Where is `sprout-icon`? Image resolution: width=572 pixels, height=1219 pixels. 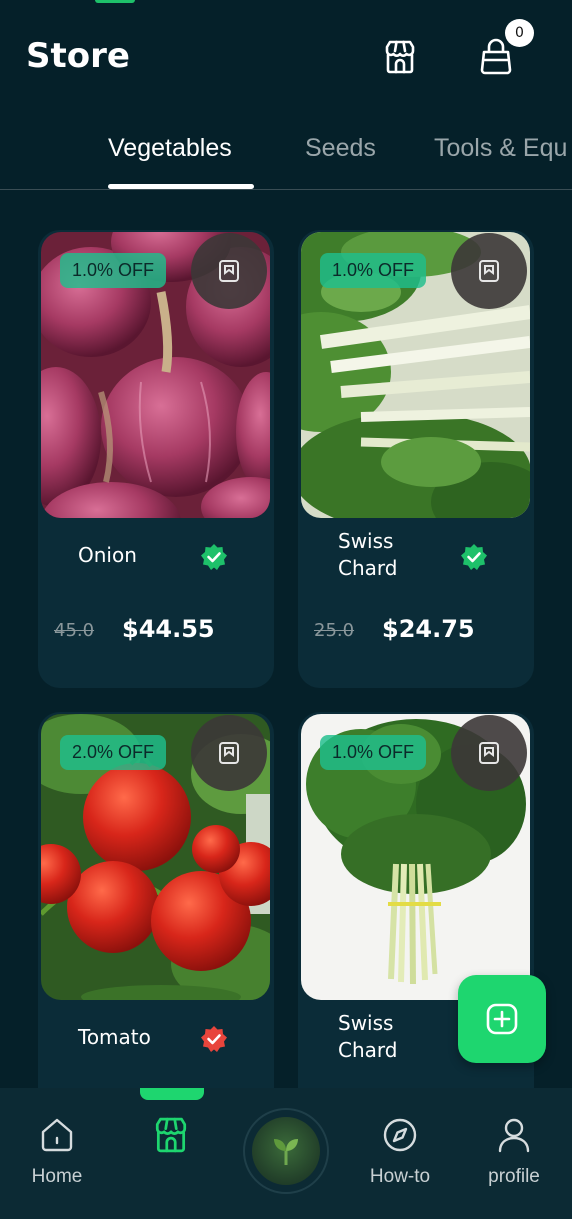 sprout-icon is located at coordinates (286, 1152).